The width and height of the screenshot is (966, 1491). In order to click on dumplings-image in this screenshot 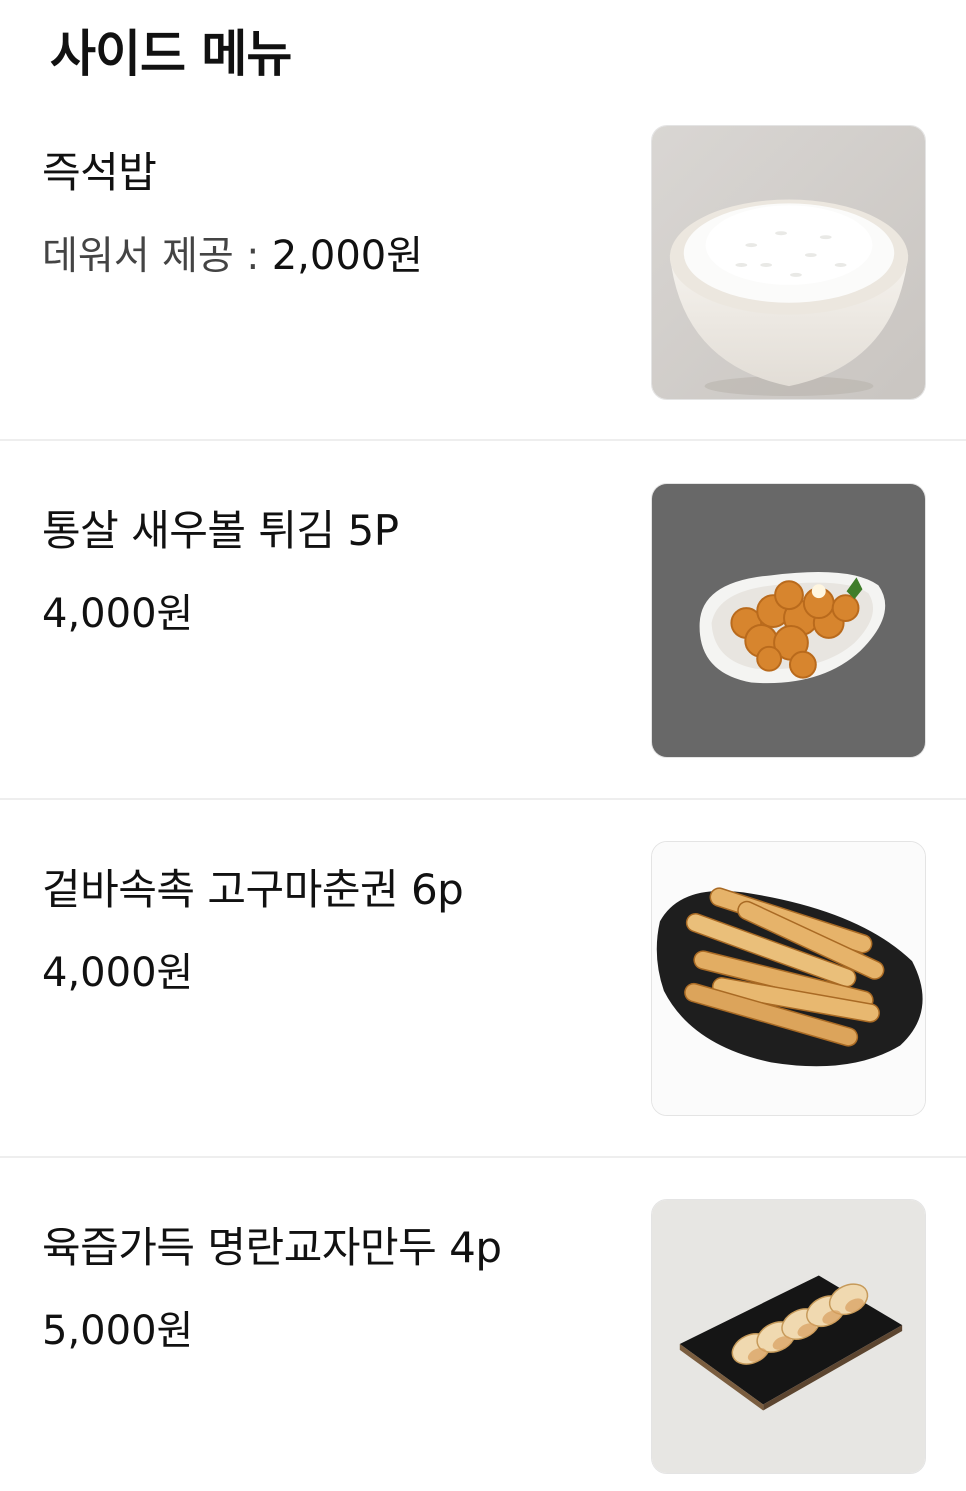, I will do `click(788, 1336)`.